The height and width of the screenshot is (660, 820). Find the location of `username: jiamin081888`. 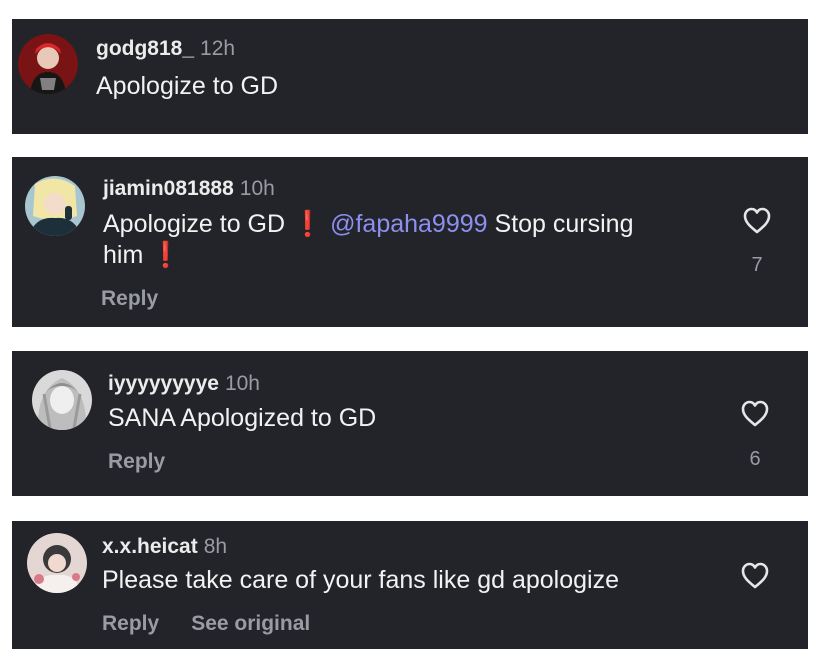

username: jiamin081888 is located at coordinates (168, 188).